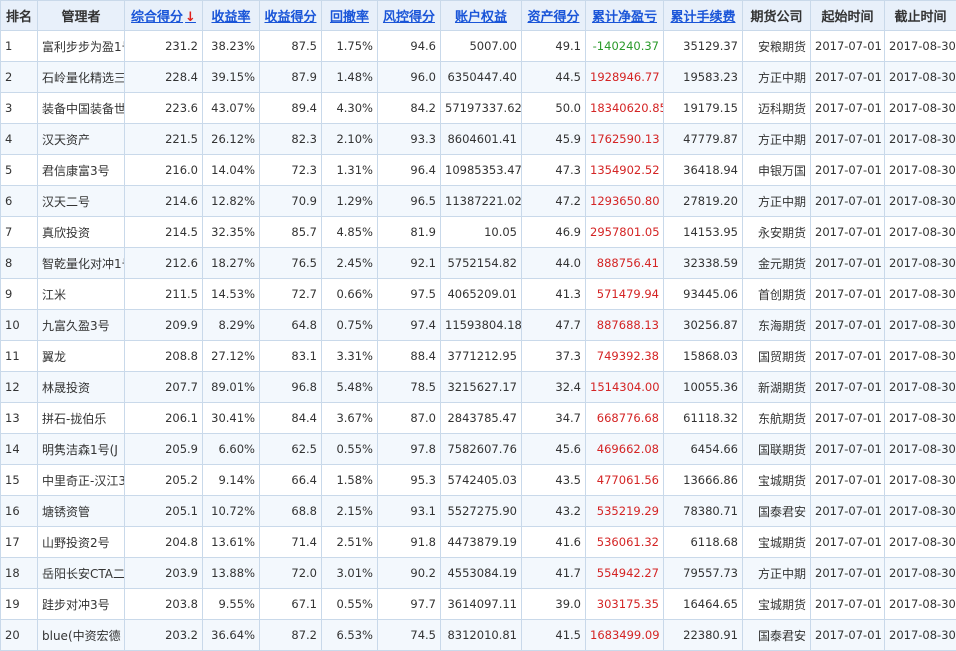 The image size is (956, 651). Describe the element at coordinates (190, 17) in the screenshot. I see `sort-down-arrow-icon: ↓` at that location.